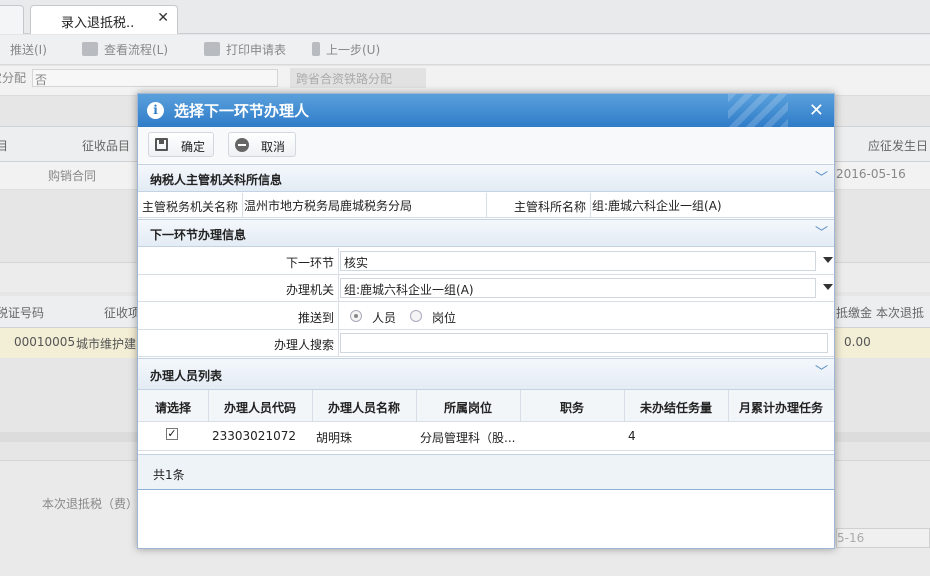 This screenshot has width=930, height=576. What do you see at coordinates (571, 408) in the screenshot?
I see `col-duty: 职务` at bounding box center [571, 408].